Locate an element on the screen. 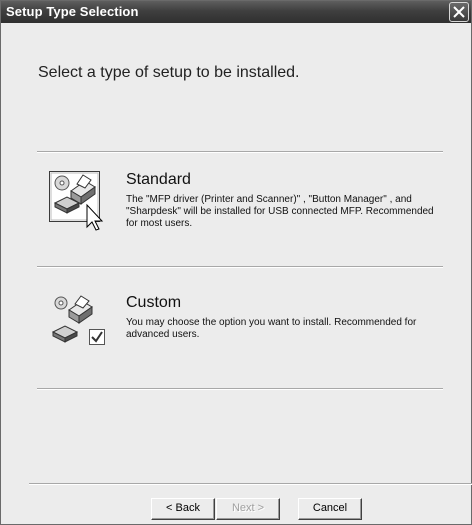 The width and height of the screenshot is (472, 525). divider-bottom-options is located at coordinates (240, 389).